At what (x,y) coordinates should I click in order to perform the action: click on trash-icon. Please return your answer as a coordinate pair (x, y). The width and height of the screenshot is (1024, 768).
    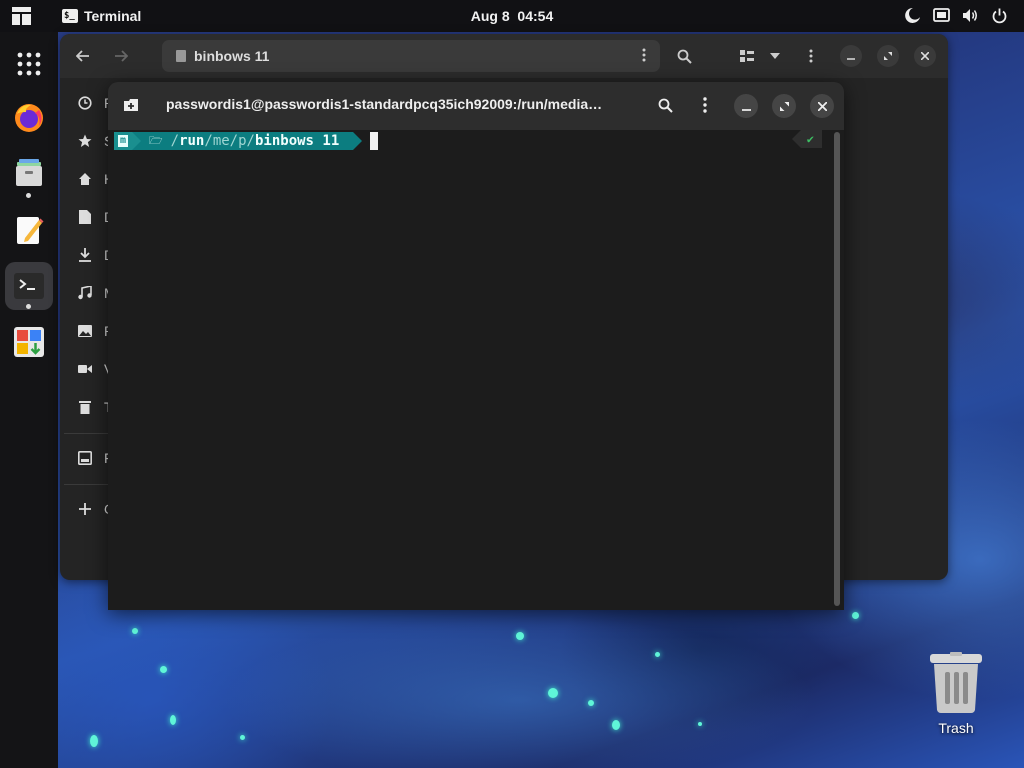
    Looking at the image, I should click on (956, 682).